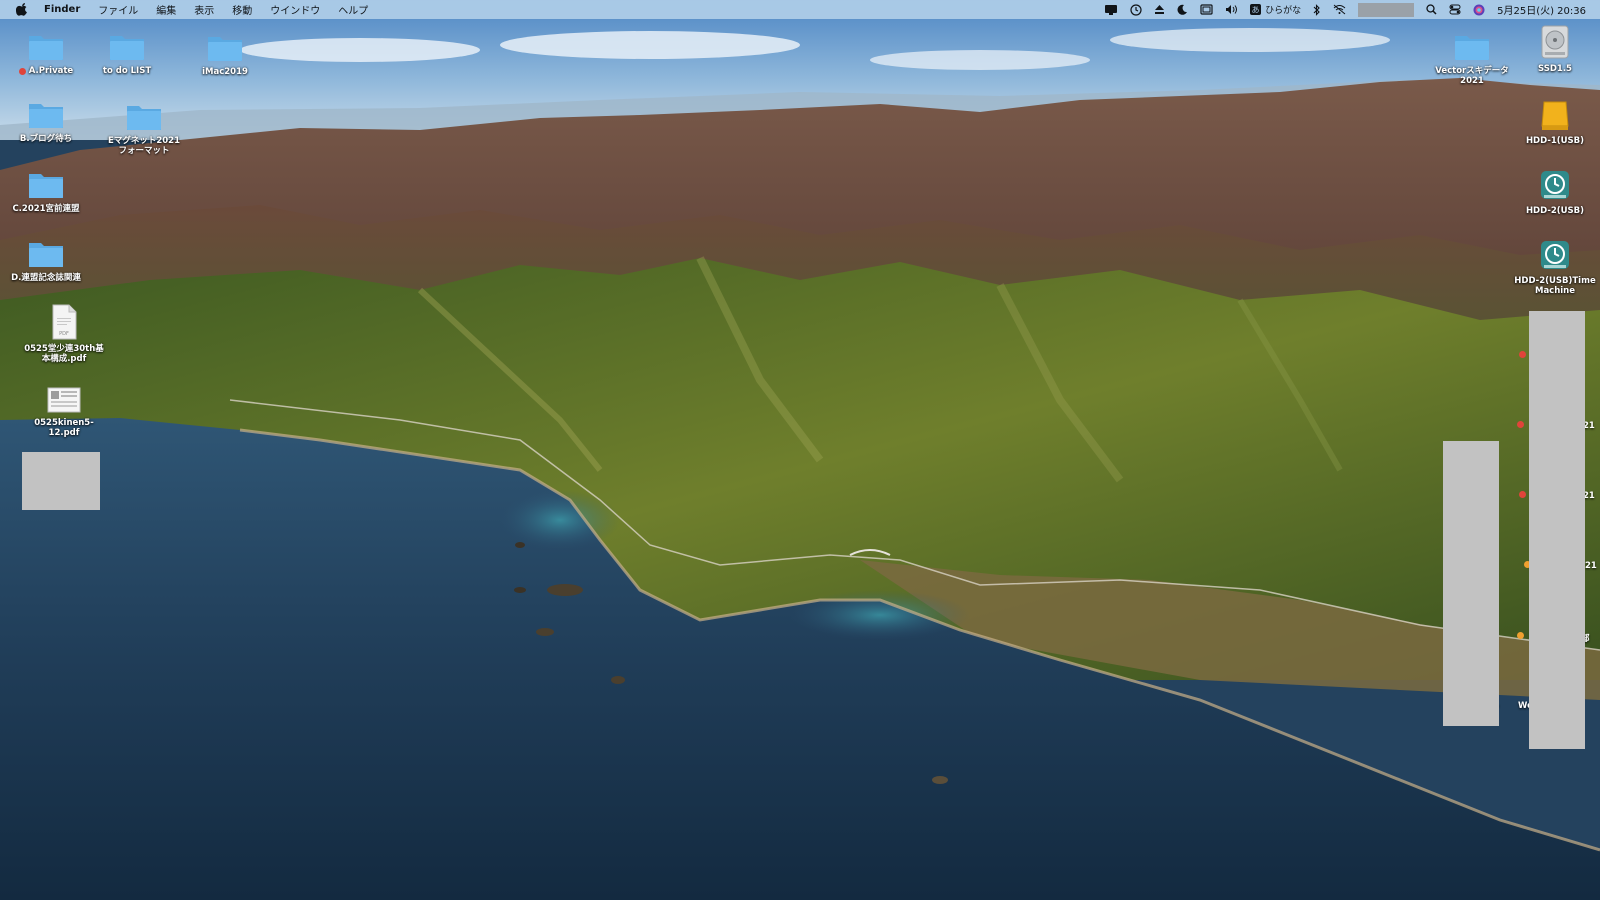  I want to click on svg-text: PDF, so click(64, 334).